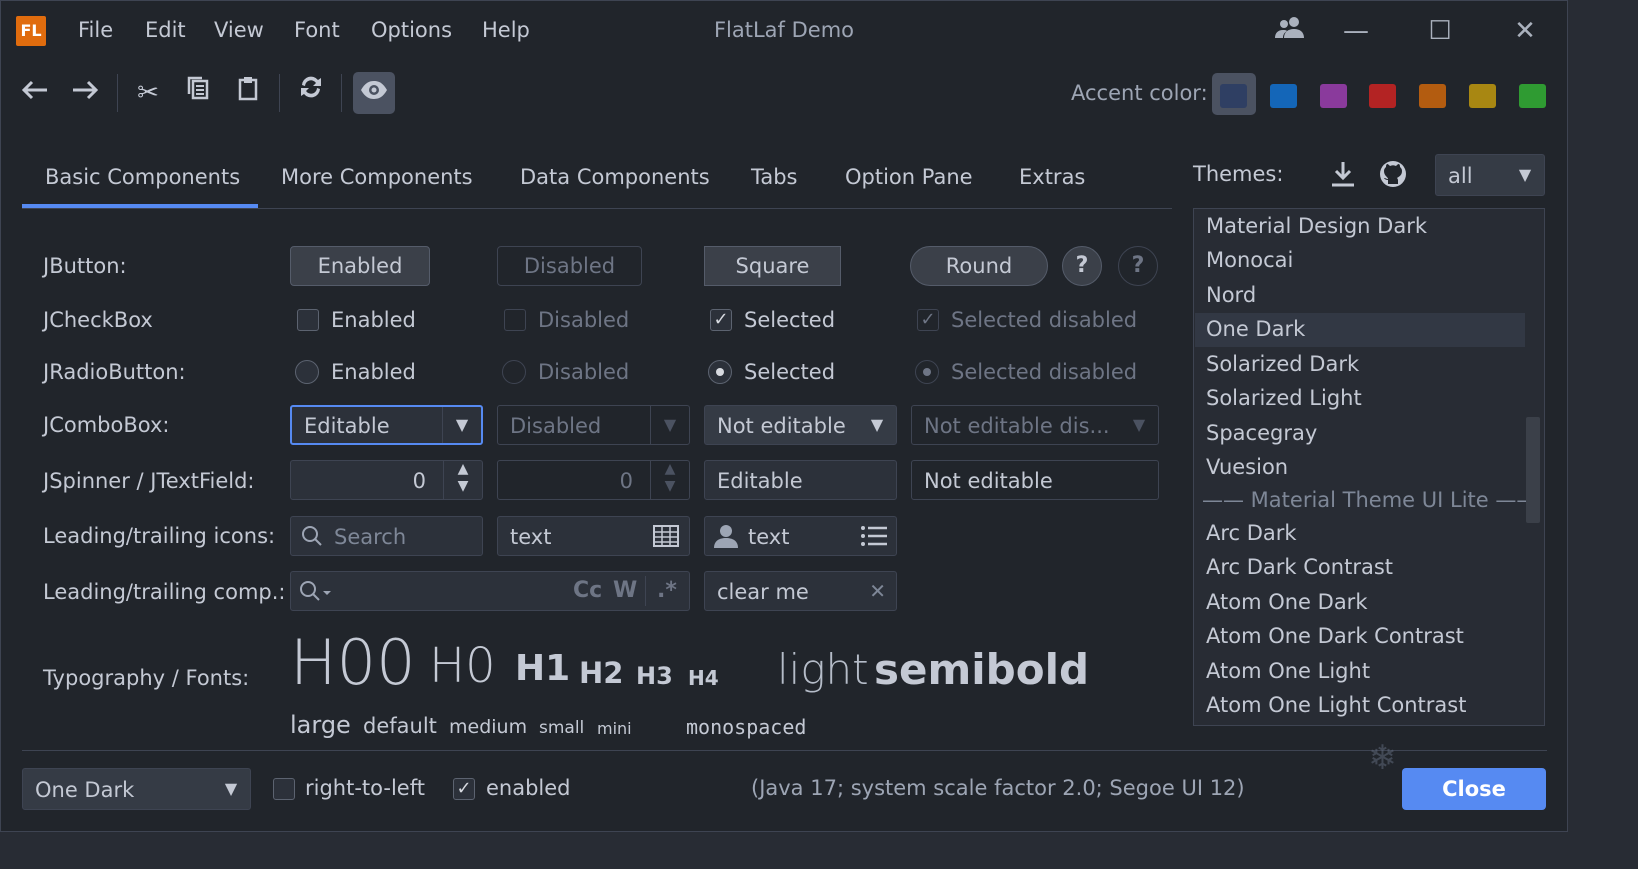  What do you see at coordinates (1255, 329) in the screenshot?
I see `theme-item-selected: One Dark` at bounding box center [1255, 329].